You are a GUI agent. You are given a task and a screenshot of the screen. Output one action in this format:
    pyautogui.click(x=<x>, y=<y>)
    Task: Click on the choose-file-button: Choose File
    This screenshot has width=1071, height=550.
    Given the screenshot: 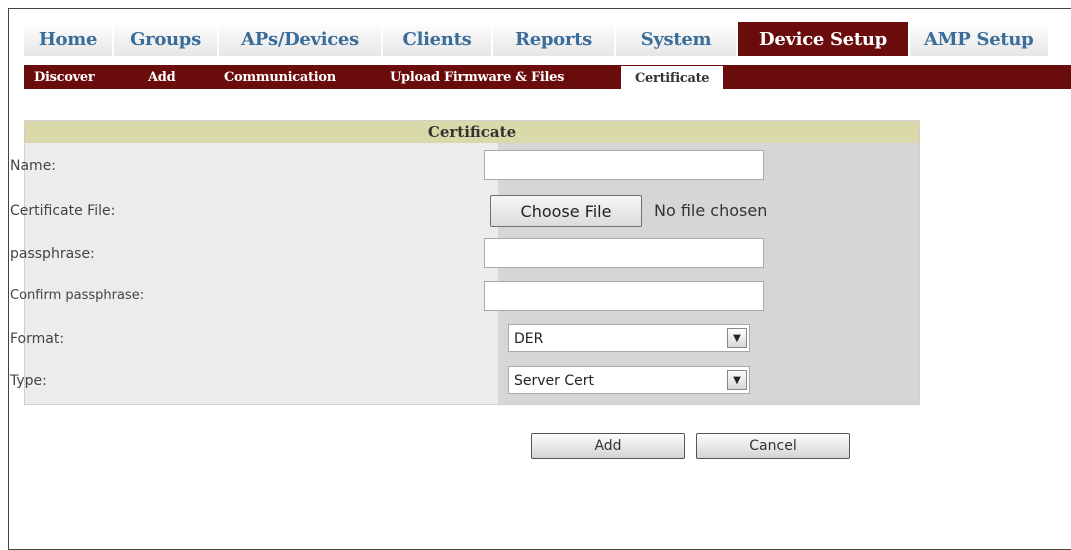 What is the action you would take?
    pyautogui.click(x=566, y=211)
    